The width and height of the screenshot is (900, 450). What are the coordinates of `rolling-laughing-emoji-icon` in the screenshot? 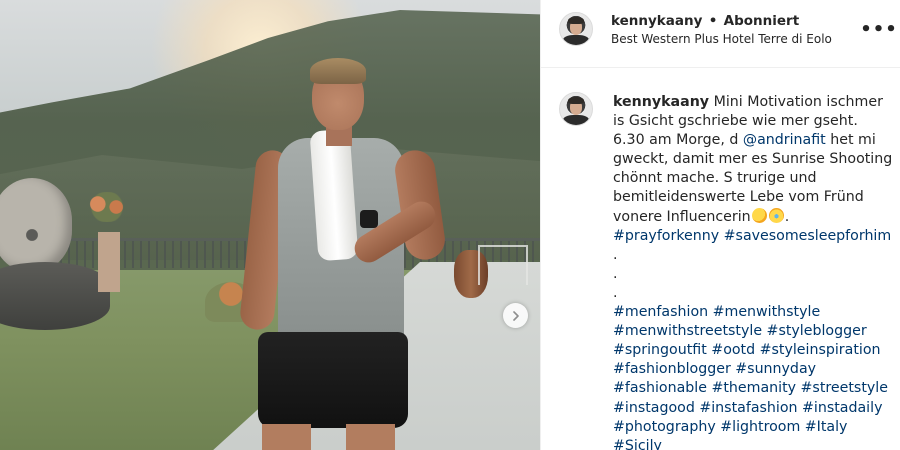 It's located at (759, 215).